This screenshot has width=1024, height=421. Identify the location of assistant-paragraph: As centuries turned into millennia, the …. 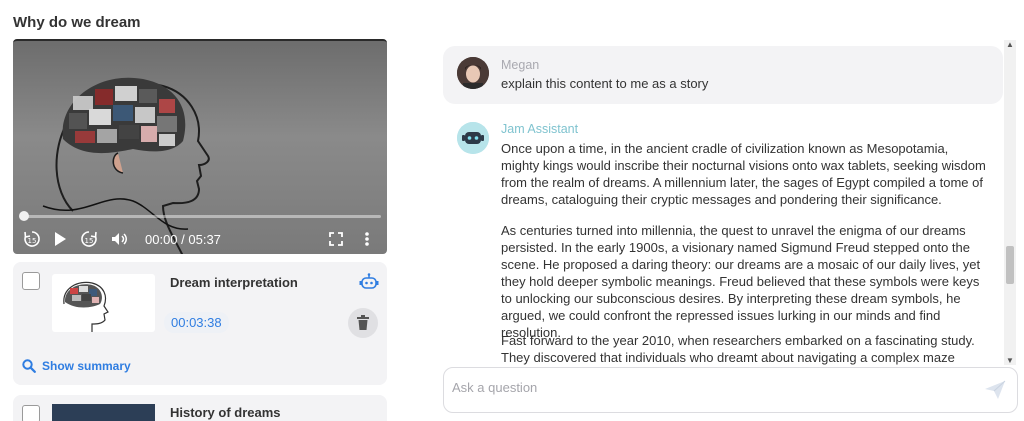
(741, 281).